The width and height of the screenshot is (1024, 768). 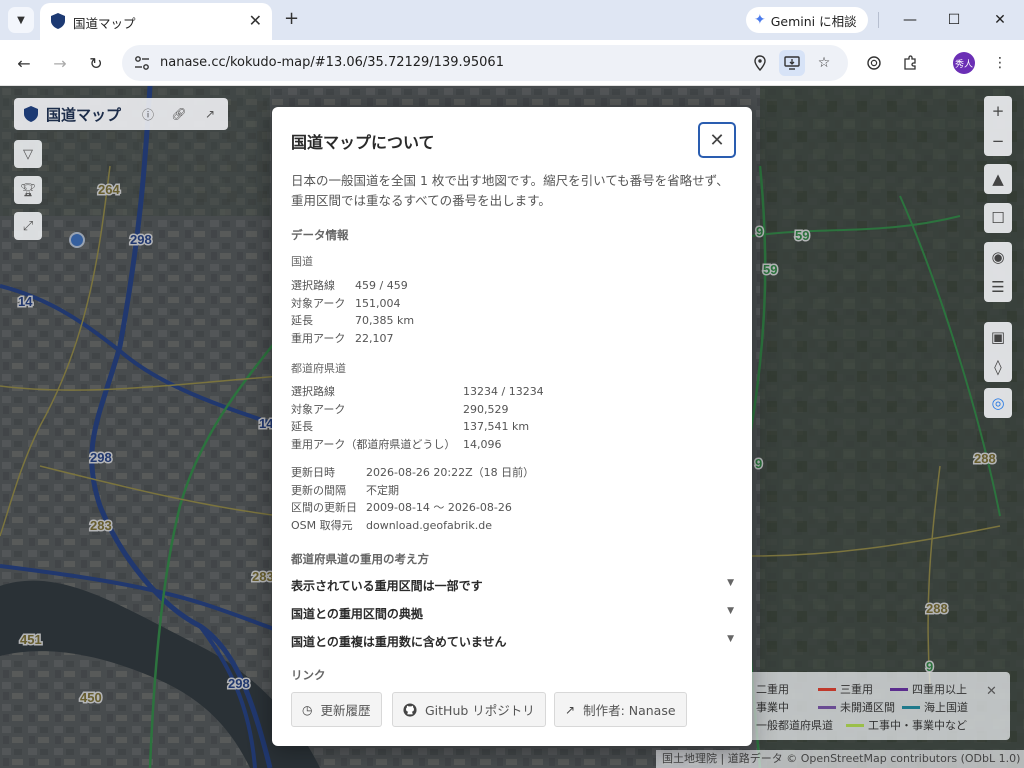 I want to click on compass-icon: ▲, so click(x=998, y=179).